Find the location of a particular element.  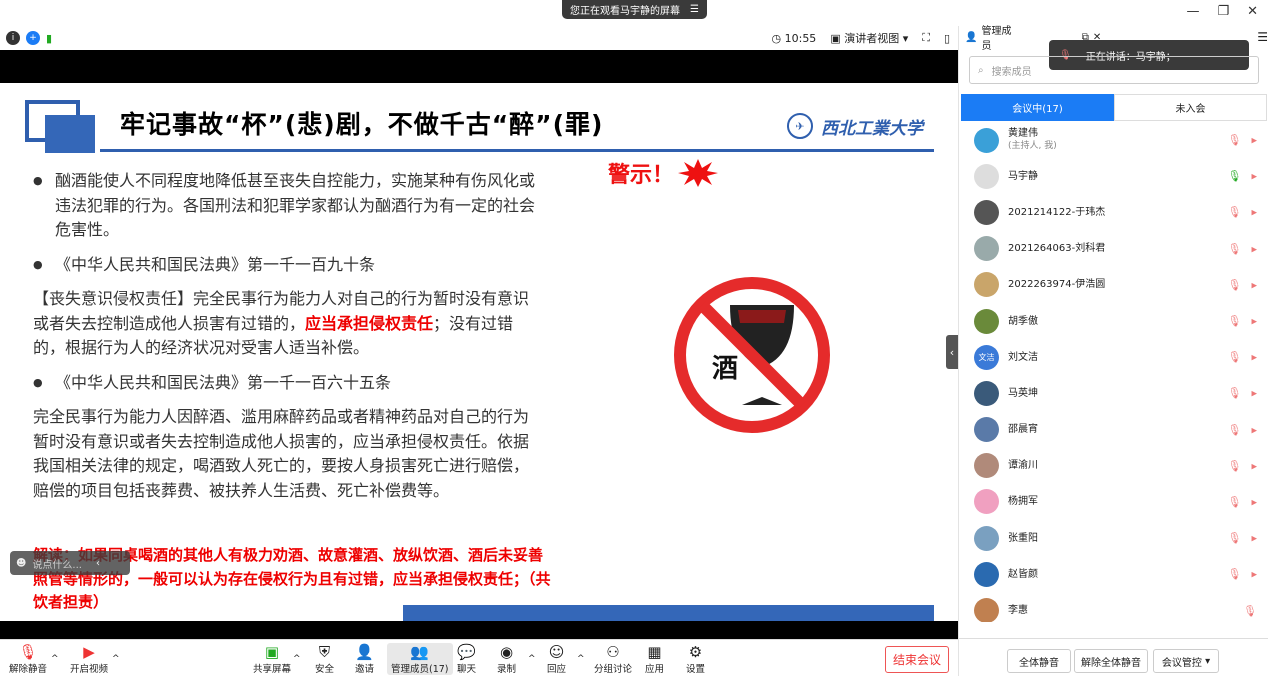

clock-icon: ◷ 10:55 is located at coordinates (794, 38).